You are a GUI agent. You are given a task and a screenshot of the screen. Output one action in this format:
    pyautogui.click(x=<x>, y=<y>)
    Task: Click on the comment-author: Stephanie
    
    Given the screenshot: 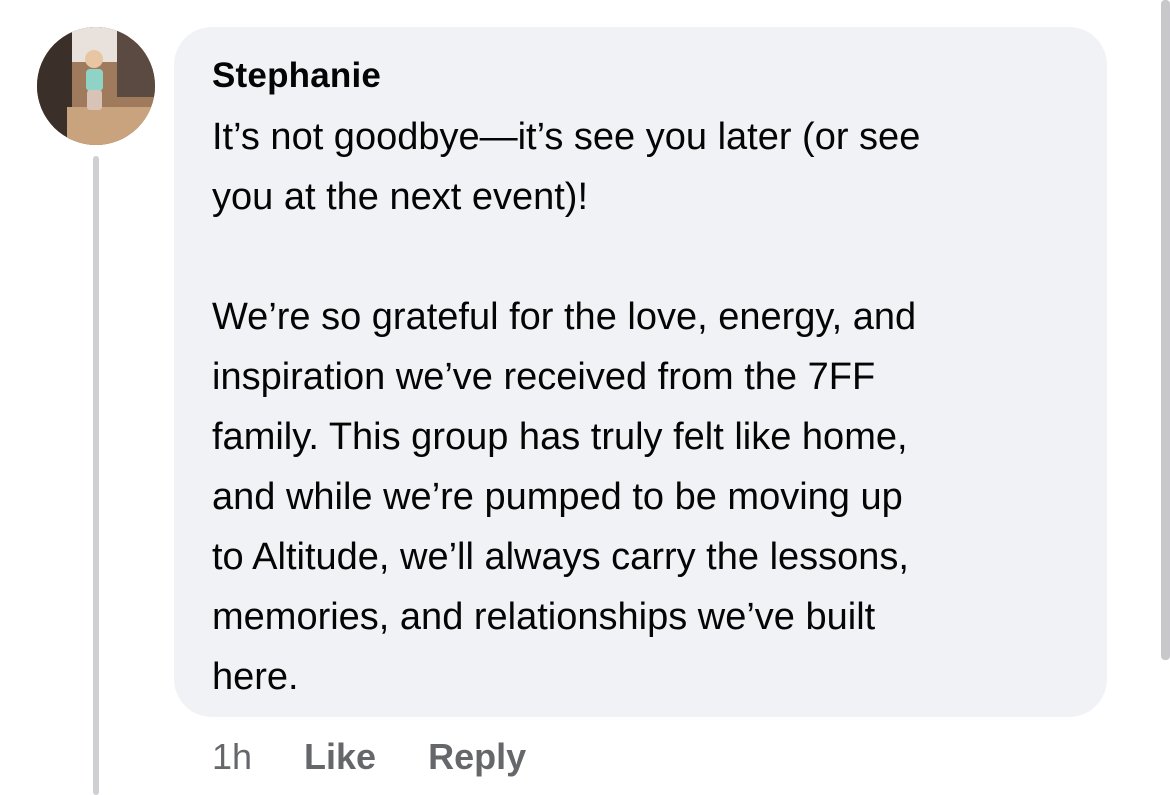 What is the action you would take?
    pyautogui.click(x=644, y=76)
    